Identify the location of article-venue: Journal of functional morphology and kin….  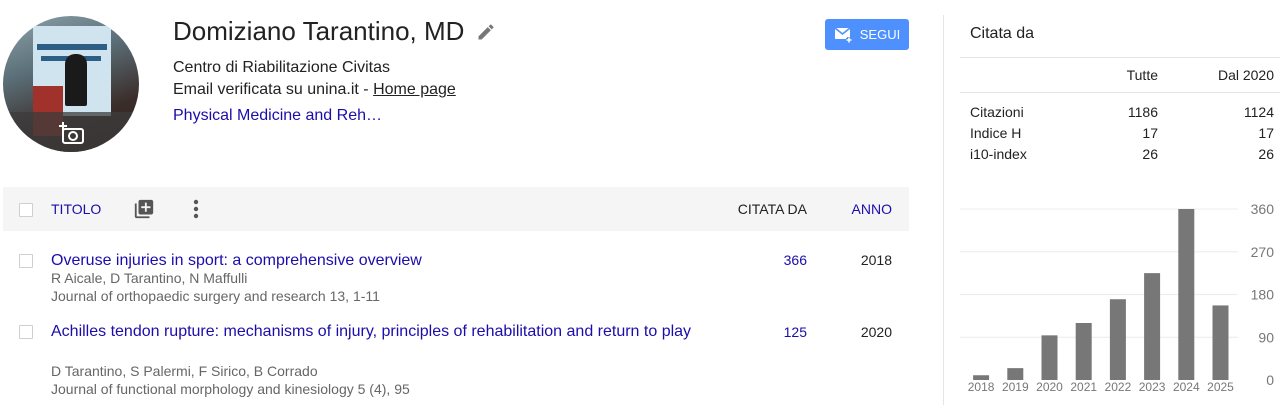
(230, 389).